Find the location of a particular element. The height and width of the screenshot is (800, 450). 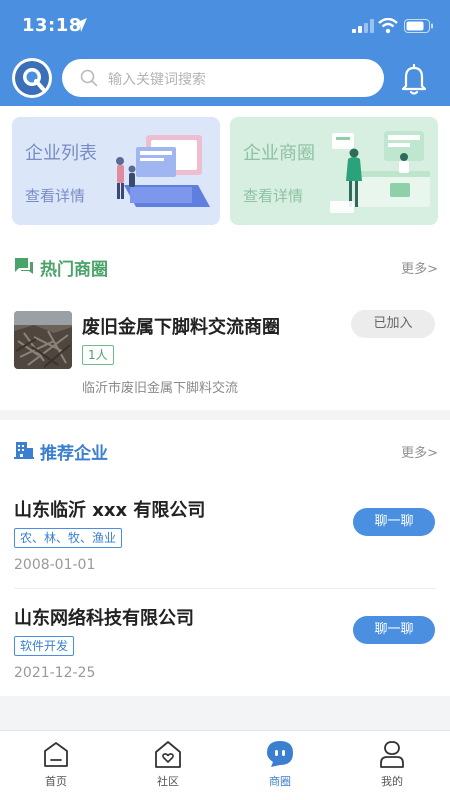

industry-tag: 农、林、牧、渔业 is located at coordinates (68, 538).